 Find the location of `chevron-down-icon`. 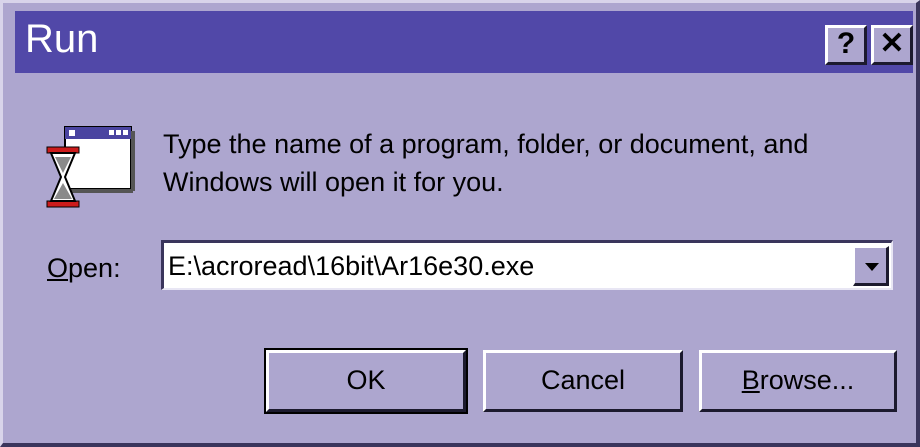

chevron-down-icon is located at coordinates (872, 267).